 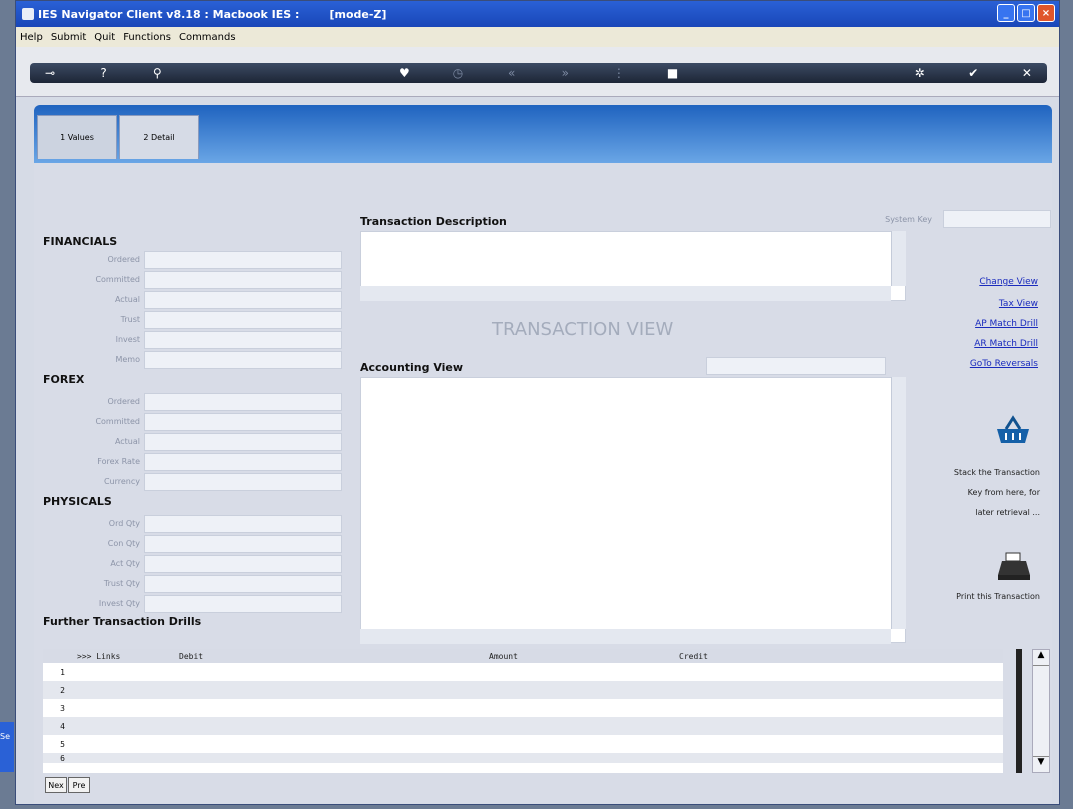 What do you see at coordinates (56, 785) in the screenshot?
I see `next-button: Nex` at bounding box center [56, 785].